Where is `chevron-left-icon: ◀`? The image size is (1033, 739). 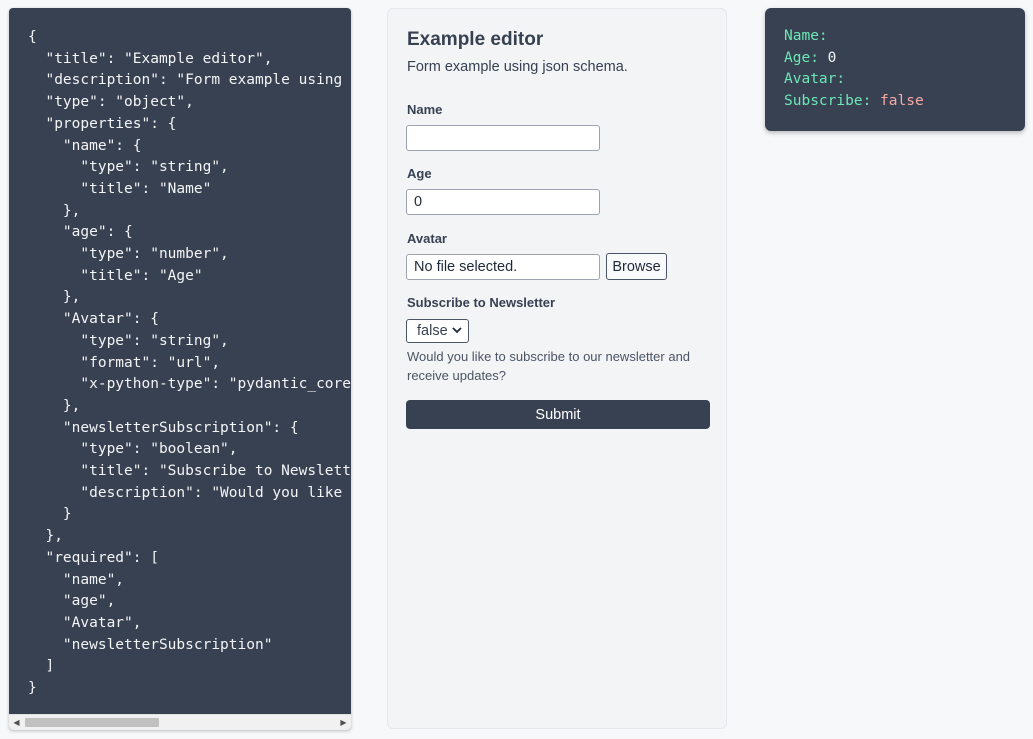 chevron-left-icon: ◀ is located at coordinates (16, 722).